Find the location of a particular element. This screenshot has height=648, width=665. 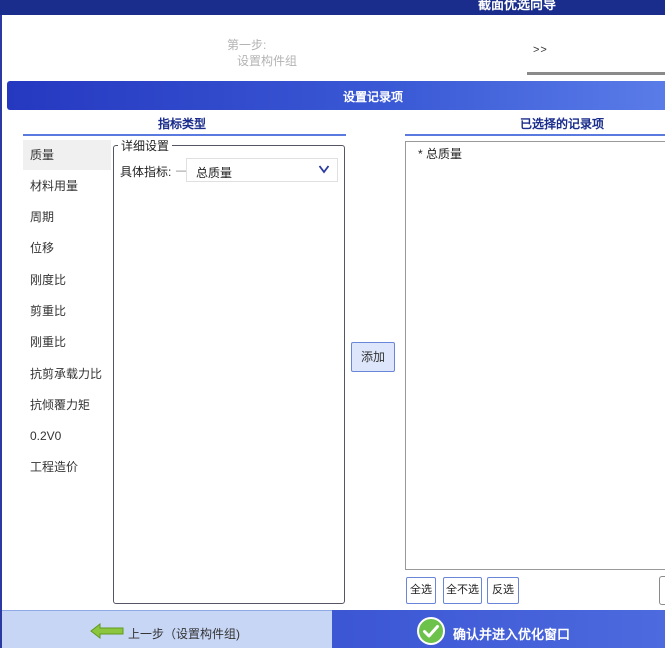

metric-type-header: 指标类型 is located at coordinates (184, 125).